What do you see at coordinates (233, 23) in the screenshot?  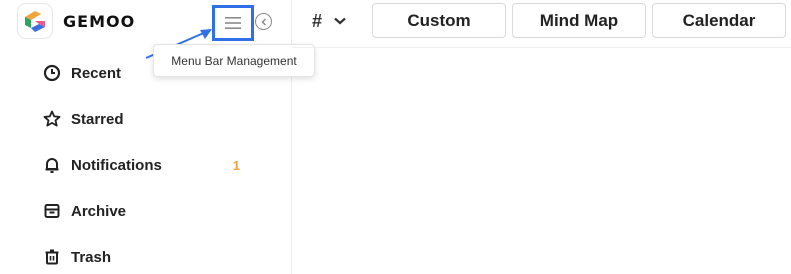 I see `hamburger-menu-icon` at bounding box center [233, 23].